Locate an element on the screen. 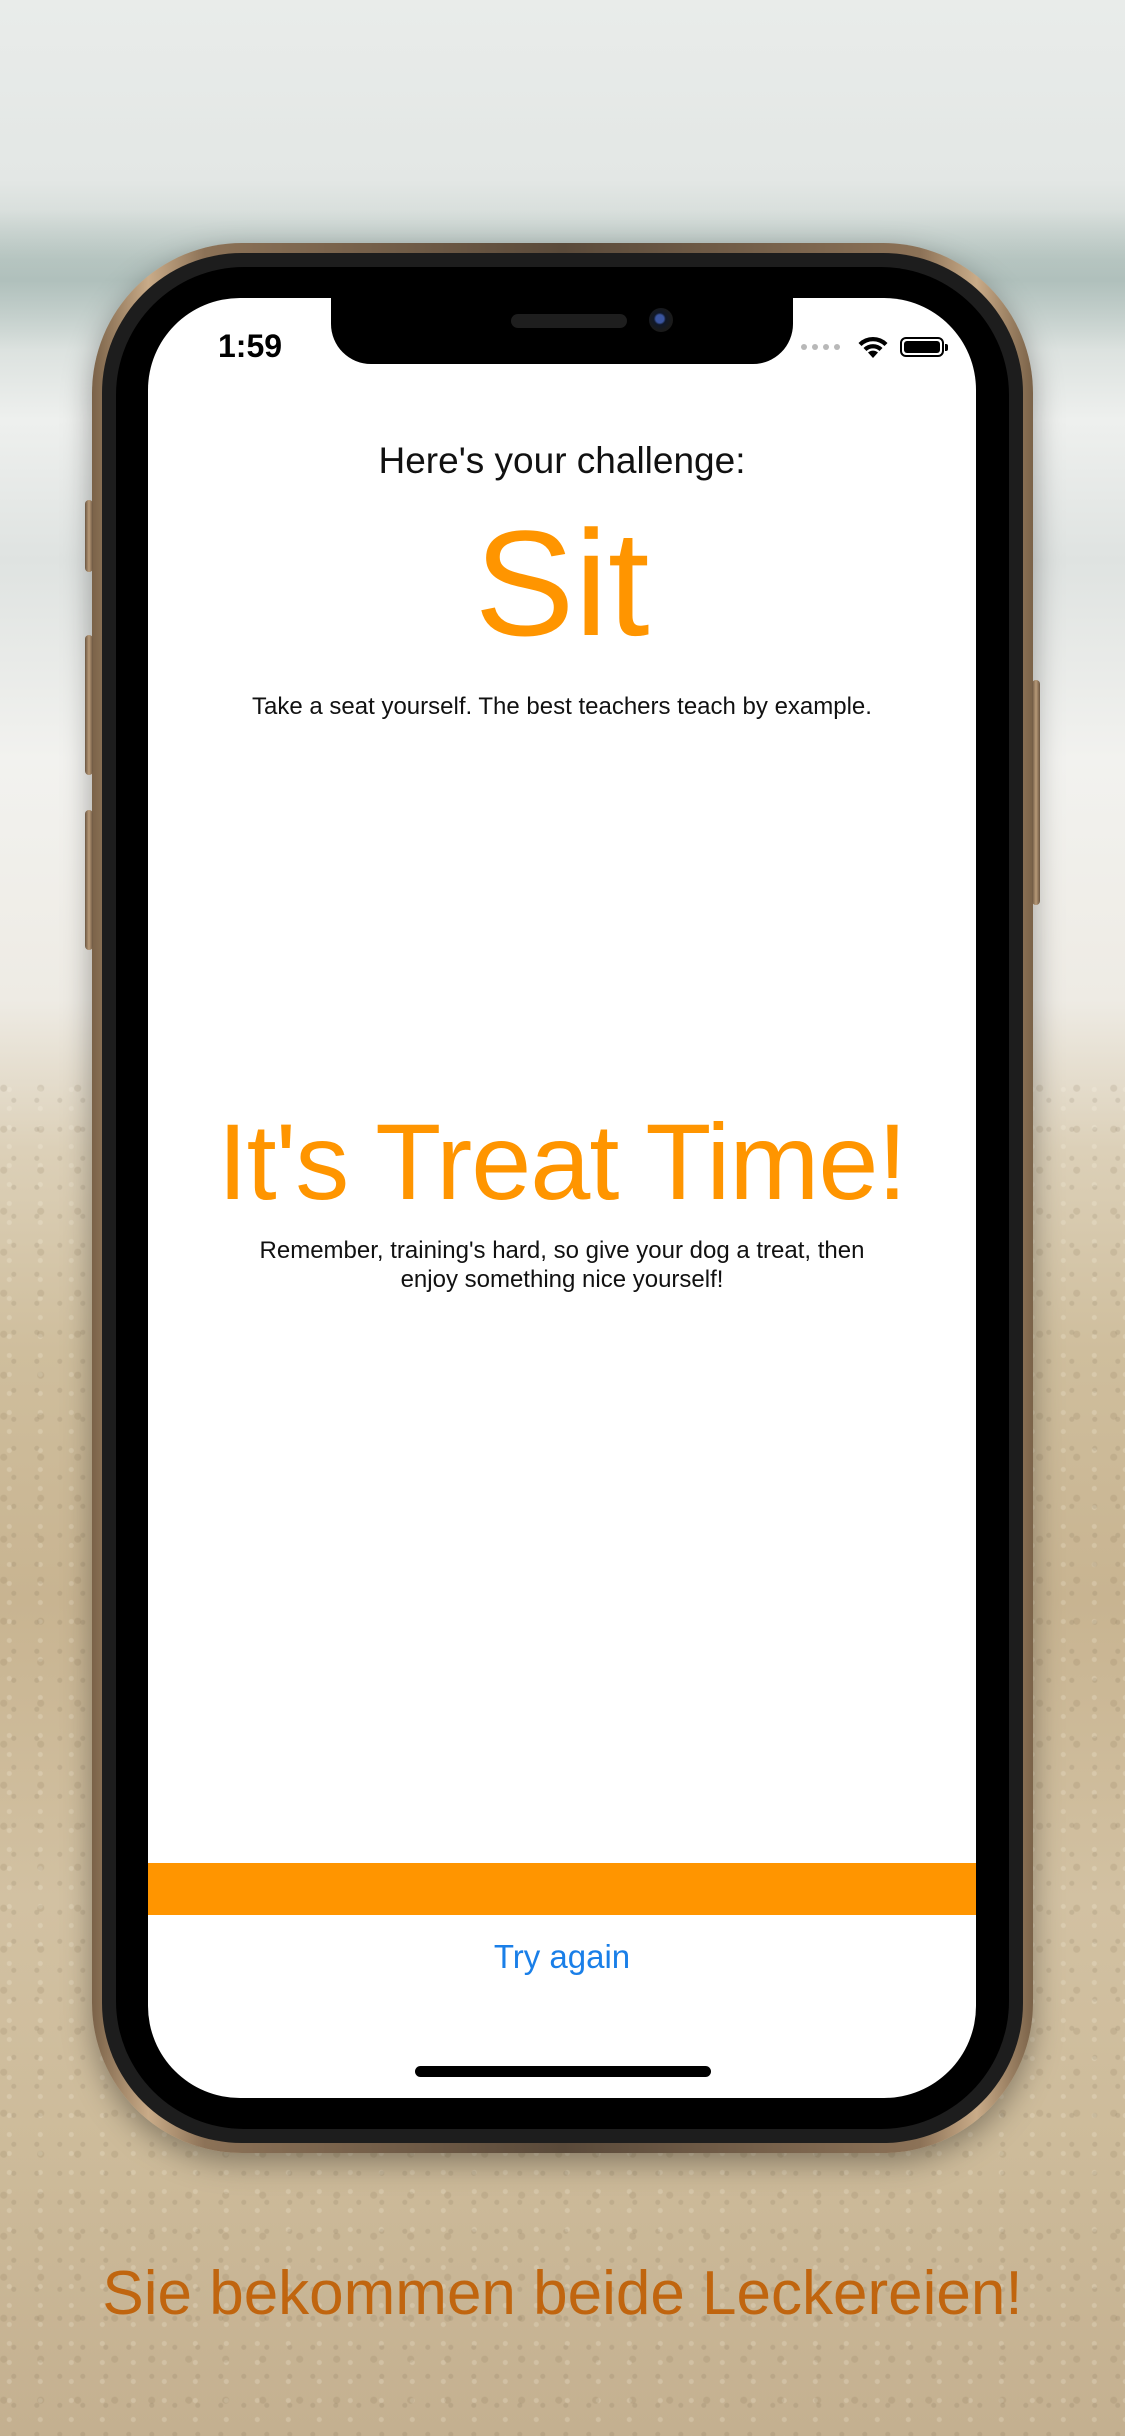  home-indicator is located at coordinates (563, 2071).